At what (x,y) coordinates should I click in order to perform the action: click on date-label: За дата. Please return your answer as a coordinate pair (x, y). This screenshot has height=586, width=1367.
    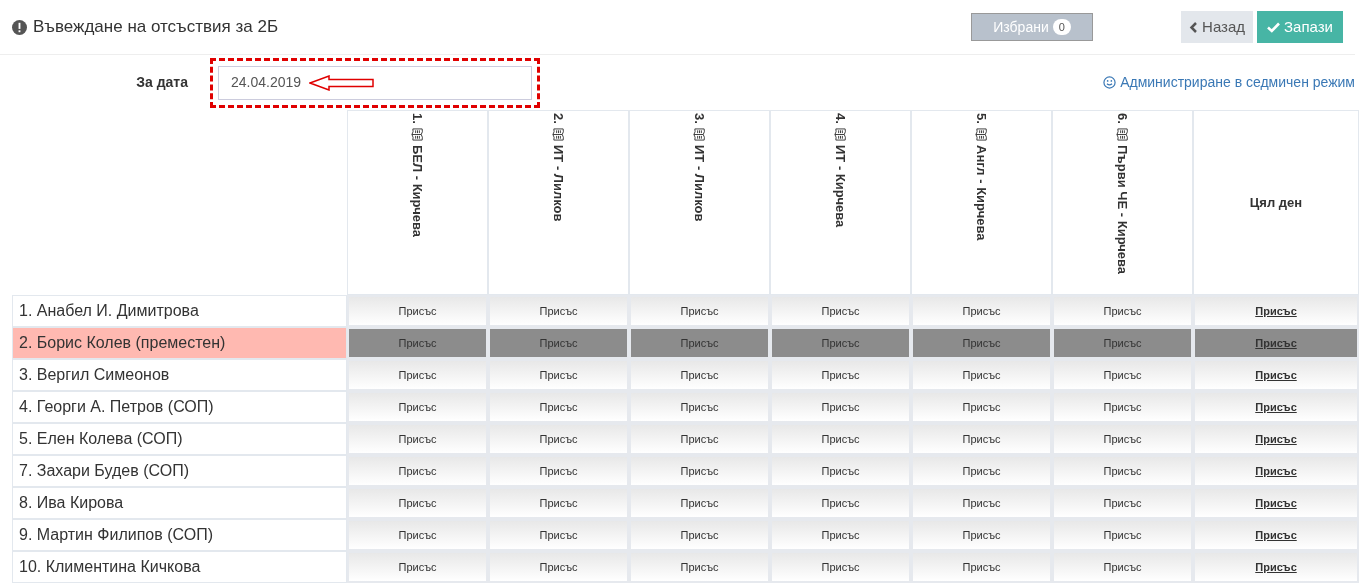
    Looking at the image, I should click on (162, 82).